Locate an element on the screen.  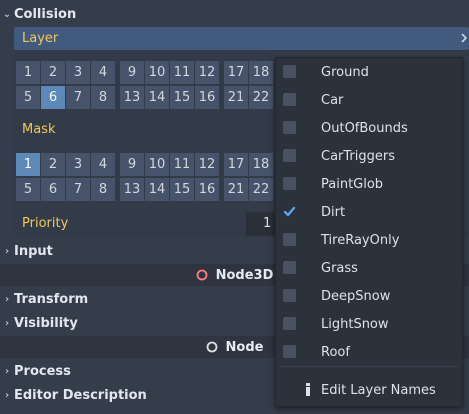
layer-bit-1: 1 is located at coordinates (28, 72).